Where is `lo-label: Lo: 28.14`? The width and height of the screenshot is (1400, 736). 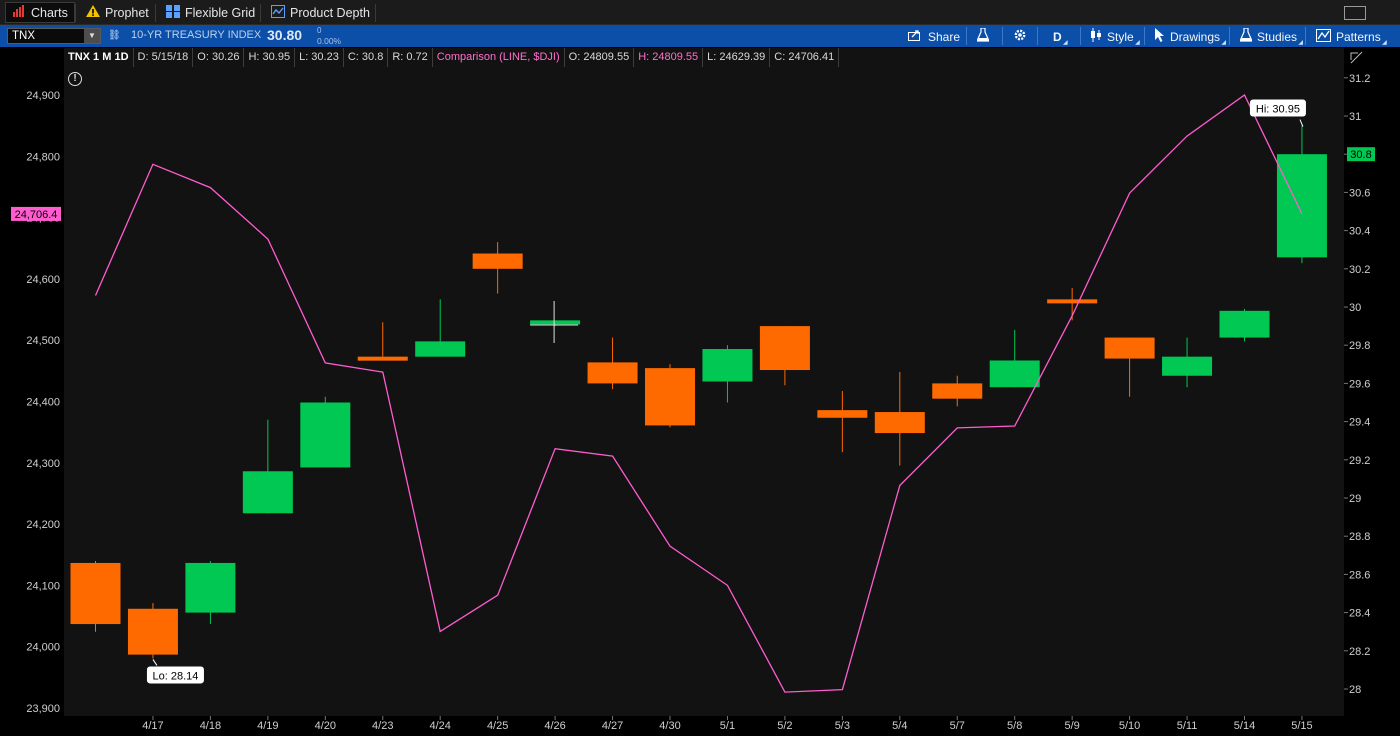 lo-label: Lo: 28.14 is located at coordinates (176, 676).